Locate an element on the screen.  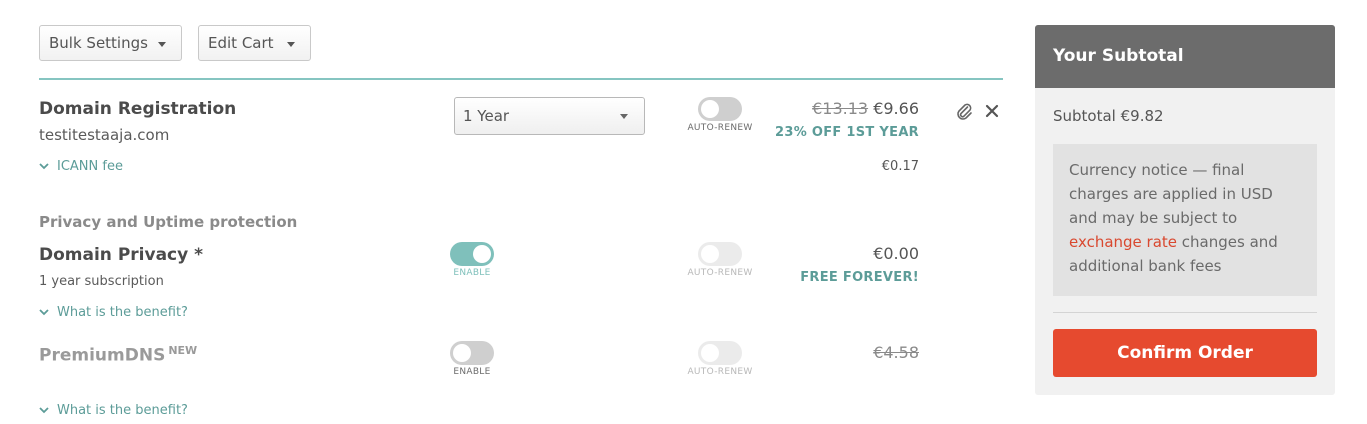
privacy-section-heading: Privacy and Uptime protection is located at coordinates (168, 222).